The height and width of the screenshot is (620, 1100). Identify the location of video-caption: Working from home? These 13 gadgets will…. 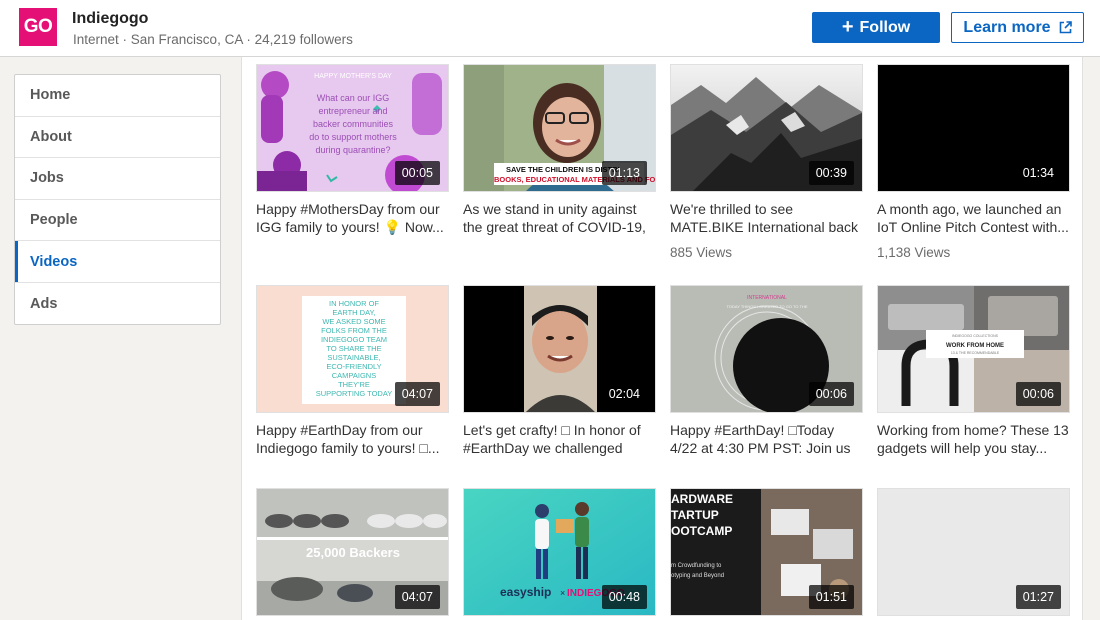
(973, 439).